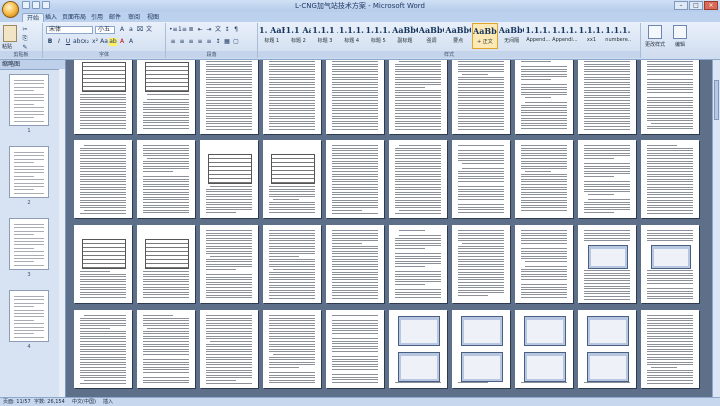 This screenshot has width=720, height=406. Describe the element at coordinates (432, 36) in the screenshot. I see `style-item: AaBbCcL 强调` at that location.